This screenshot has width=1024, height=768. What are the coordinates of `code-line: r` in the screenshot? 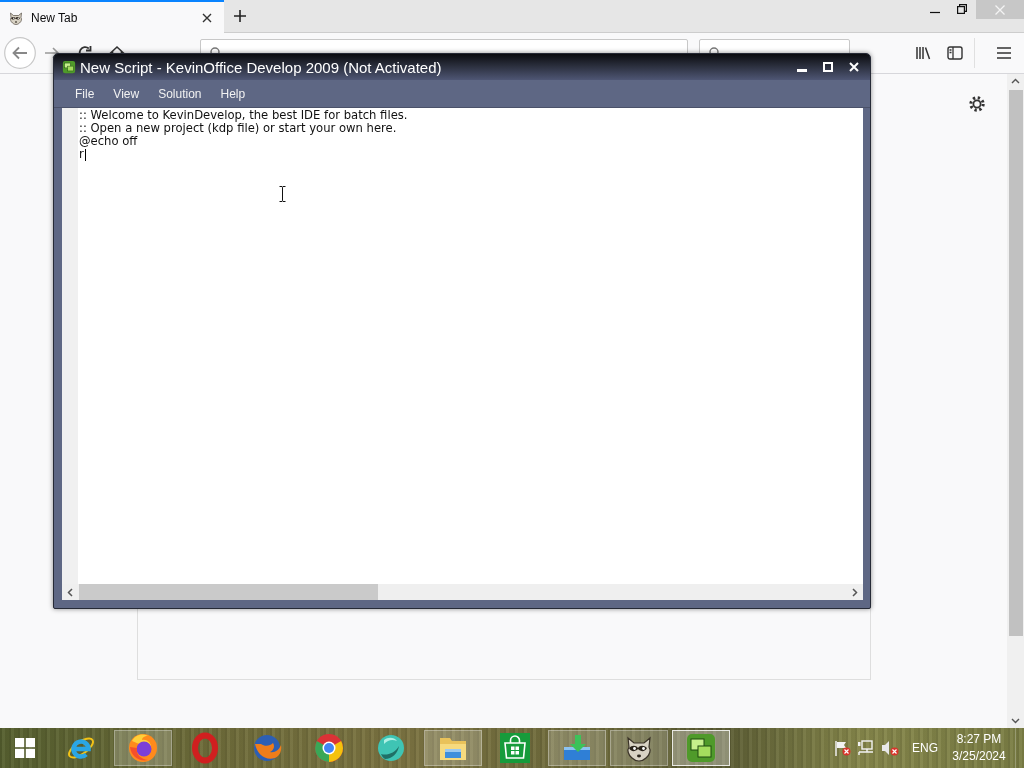 It's located at (81, 154).